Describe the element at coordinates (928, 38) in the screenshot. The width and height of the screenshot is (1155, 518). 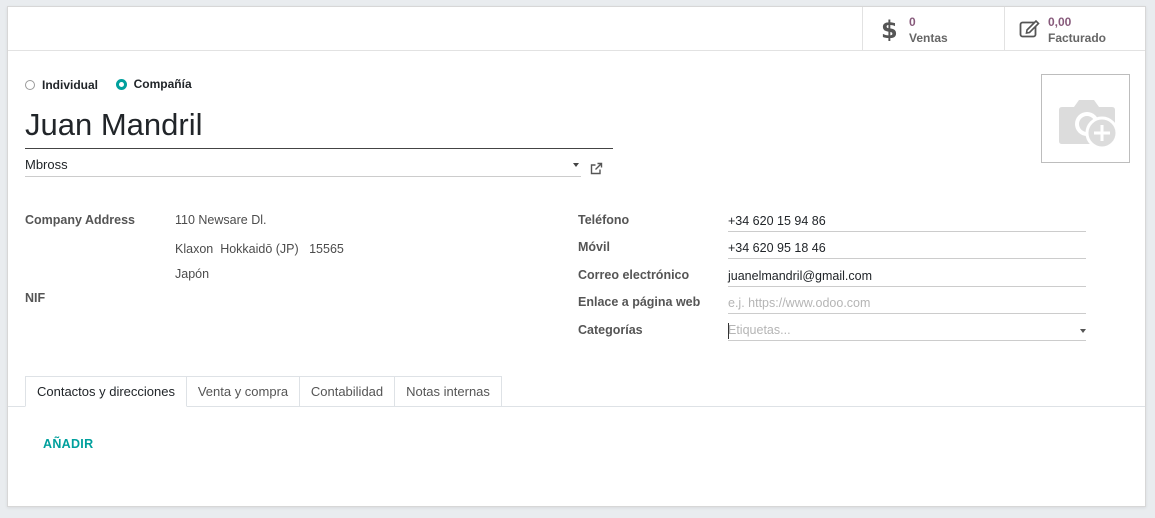
I see `sales-label: Ventas` at that location.